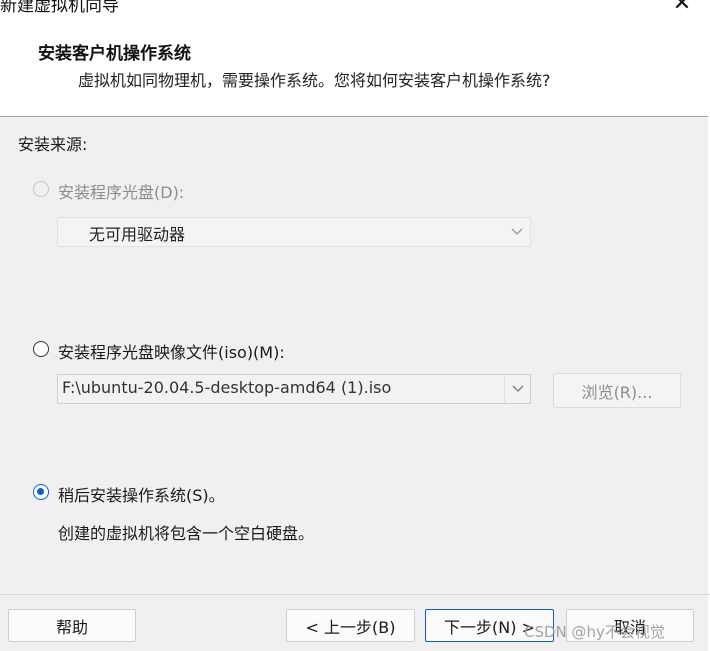 The height and width of the screenshot is (651, 710). I want to click on radio-install-later, so click(41, 492).